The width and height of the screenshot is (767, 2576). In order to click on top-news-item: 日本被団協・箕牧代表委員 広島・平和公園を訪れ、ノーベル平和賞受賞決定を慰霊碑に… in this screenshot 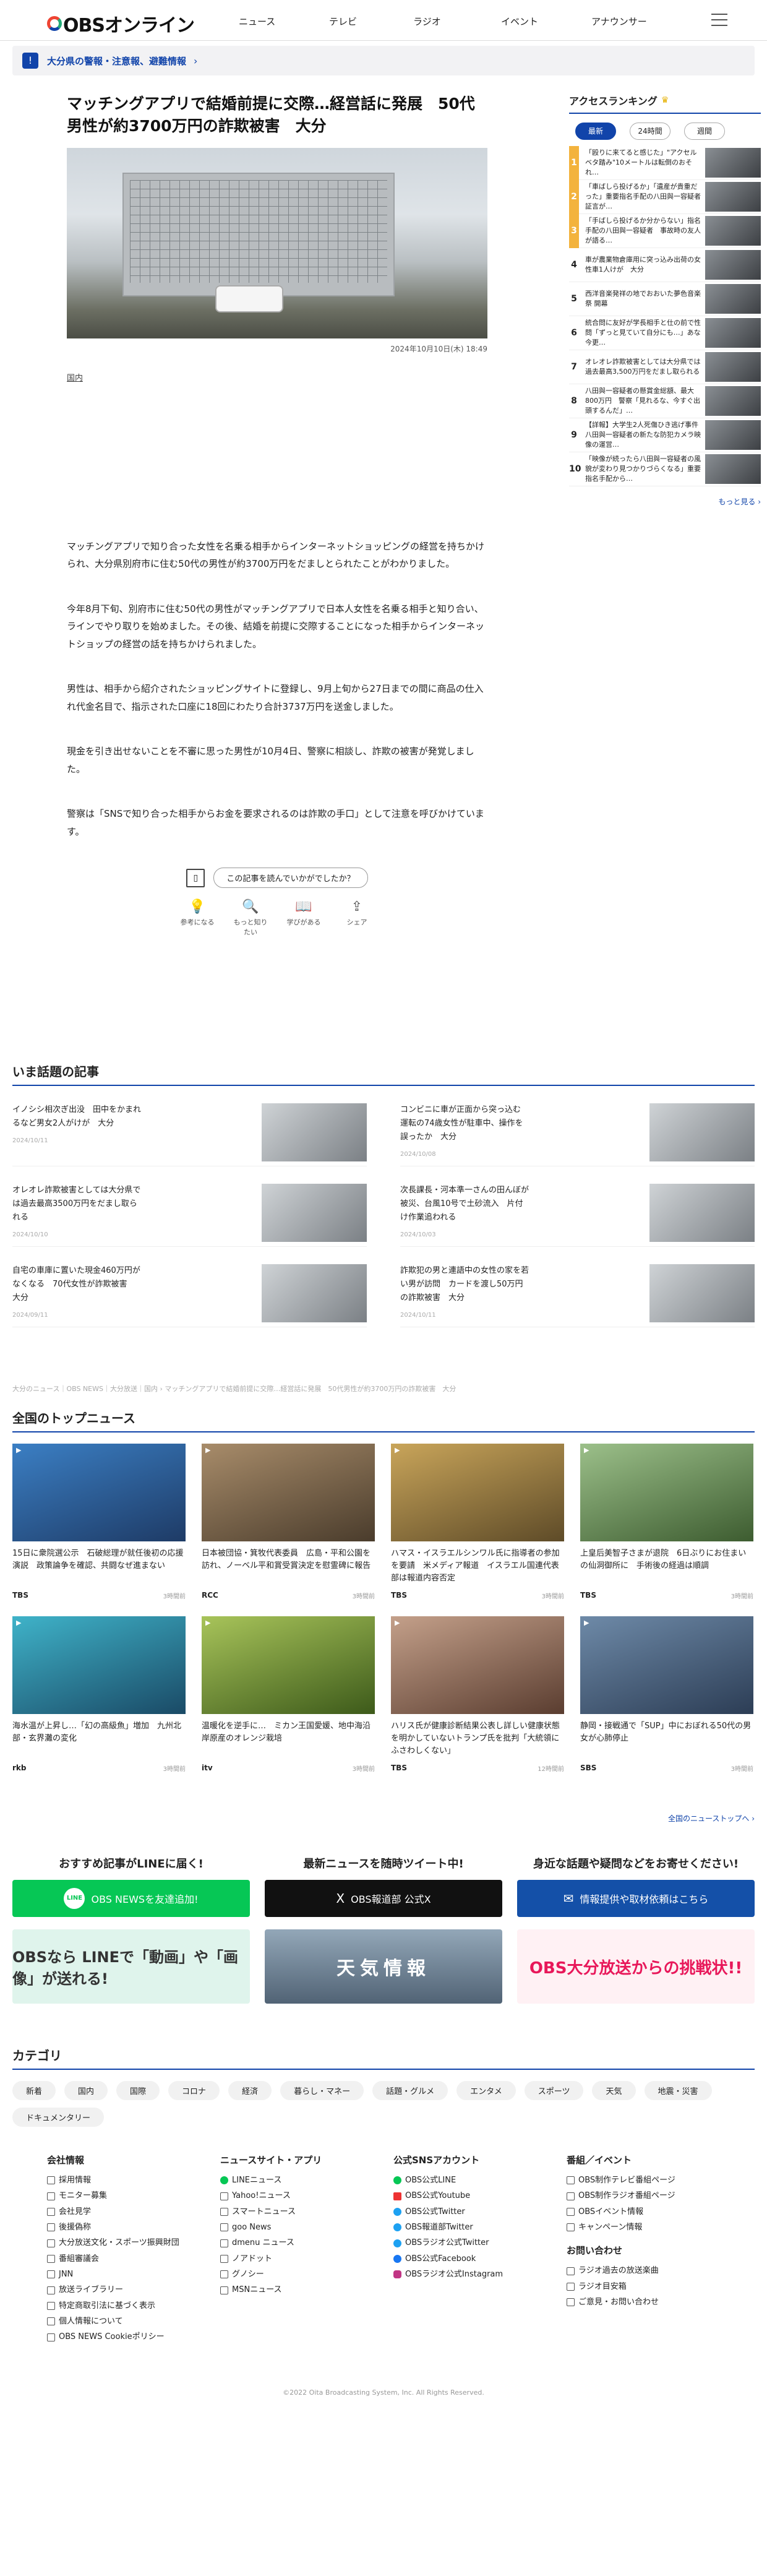, I will do `click(288, 1522)`.